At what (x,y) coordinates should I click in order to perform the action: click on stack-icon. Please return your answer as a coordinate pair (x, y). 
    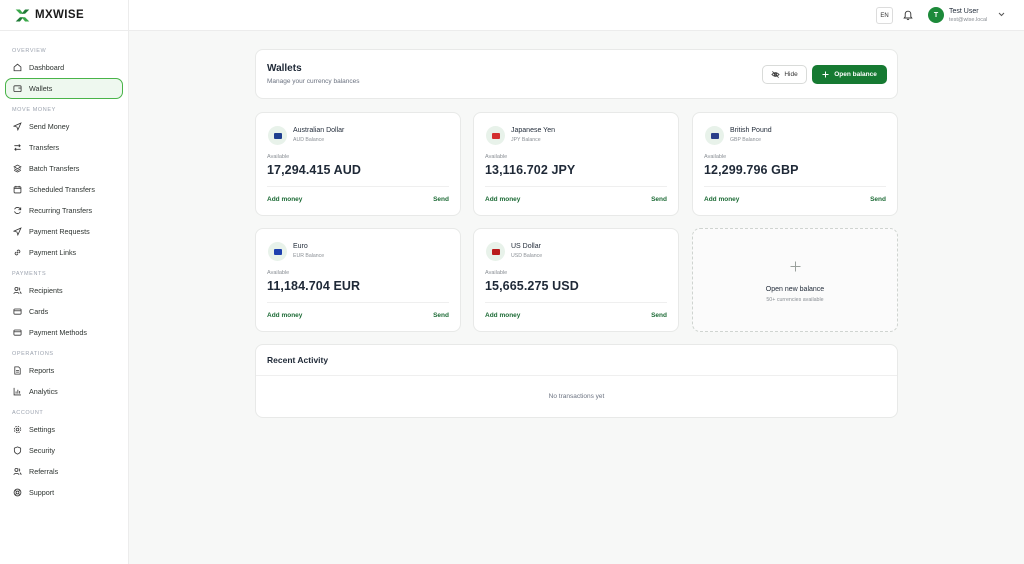
    Looking at the image, I should click on (17, 168).